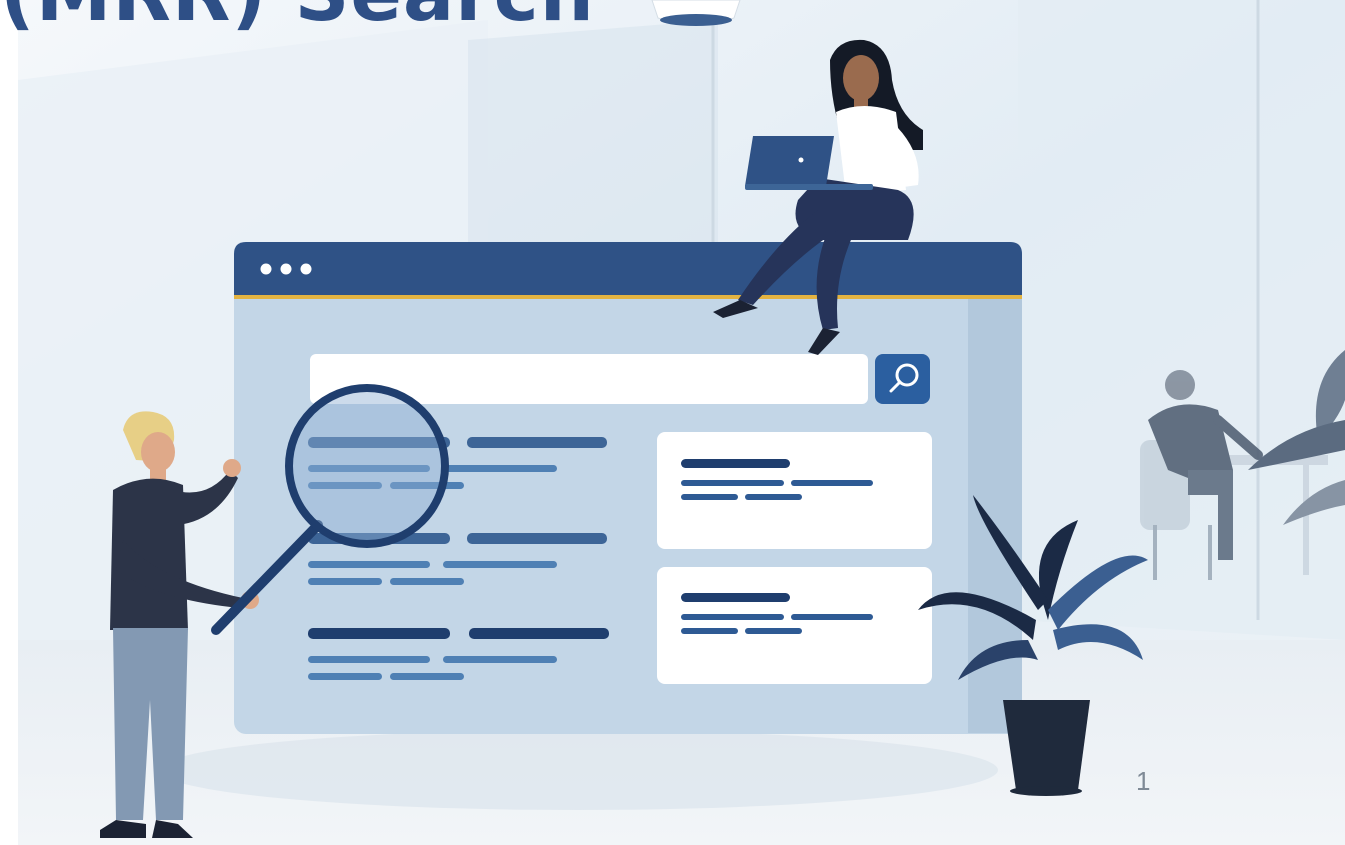 Image resolution: width=1345 pixels, height=845 pixels. I want to click on page-number: 1, so click(1143, 781).